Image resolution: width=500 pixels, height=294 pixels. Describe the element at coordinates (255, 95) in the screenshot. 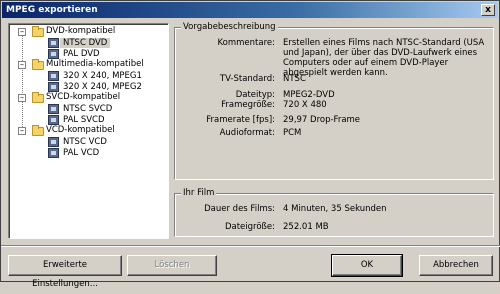

I see `file-type-label: Dateityp:` at that location.